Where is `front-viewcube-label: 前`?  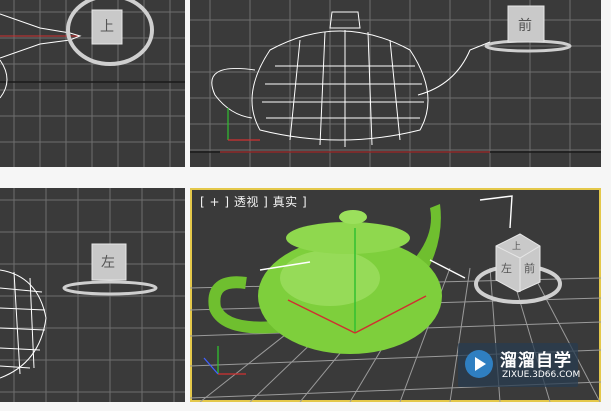
front-viewcube-label: 前 is located at coordinates (525, 26).